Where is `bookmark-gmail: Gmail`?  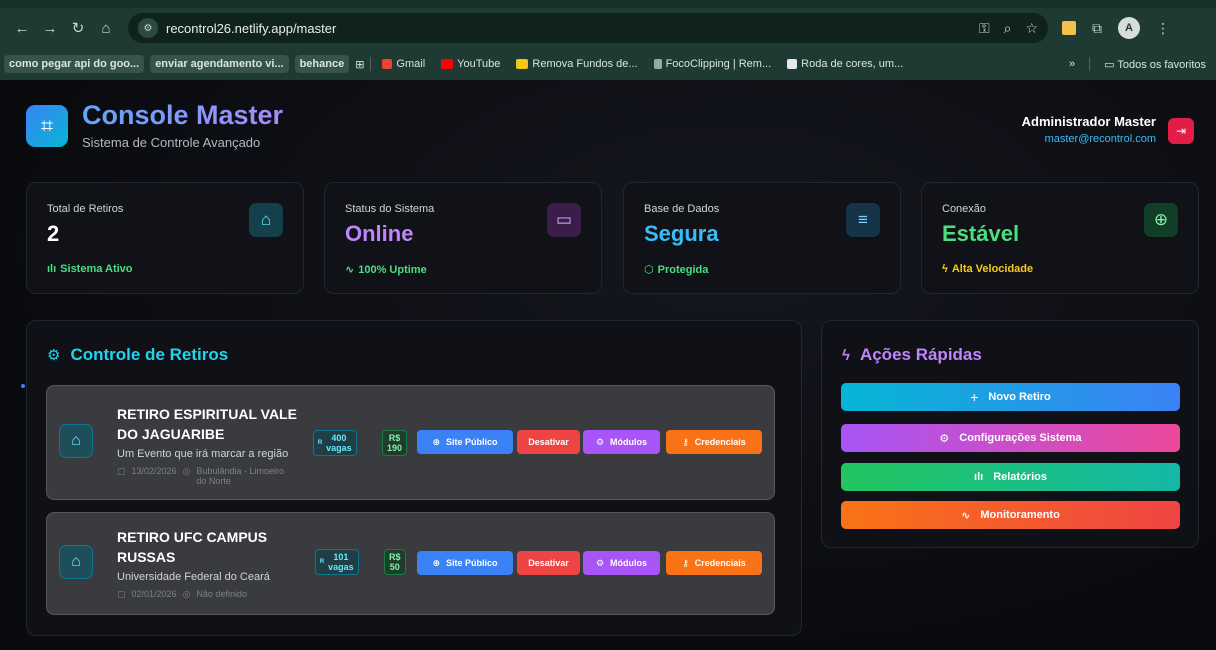
bookmark-gmail: Gmail is located at coordinates (403, 64).